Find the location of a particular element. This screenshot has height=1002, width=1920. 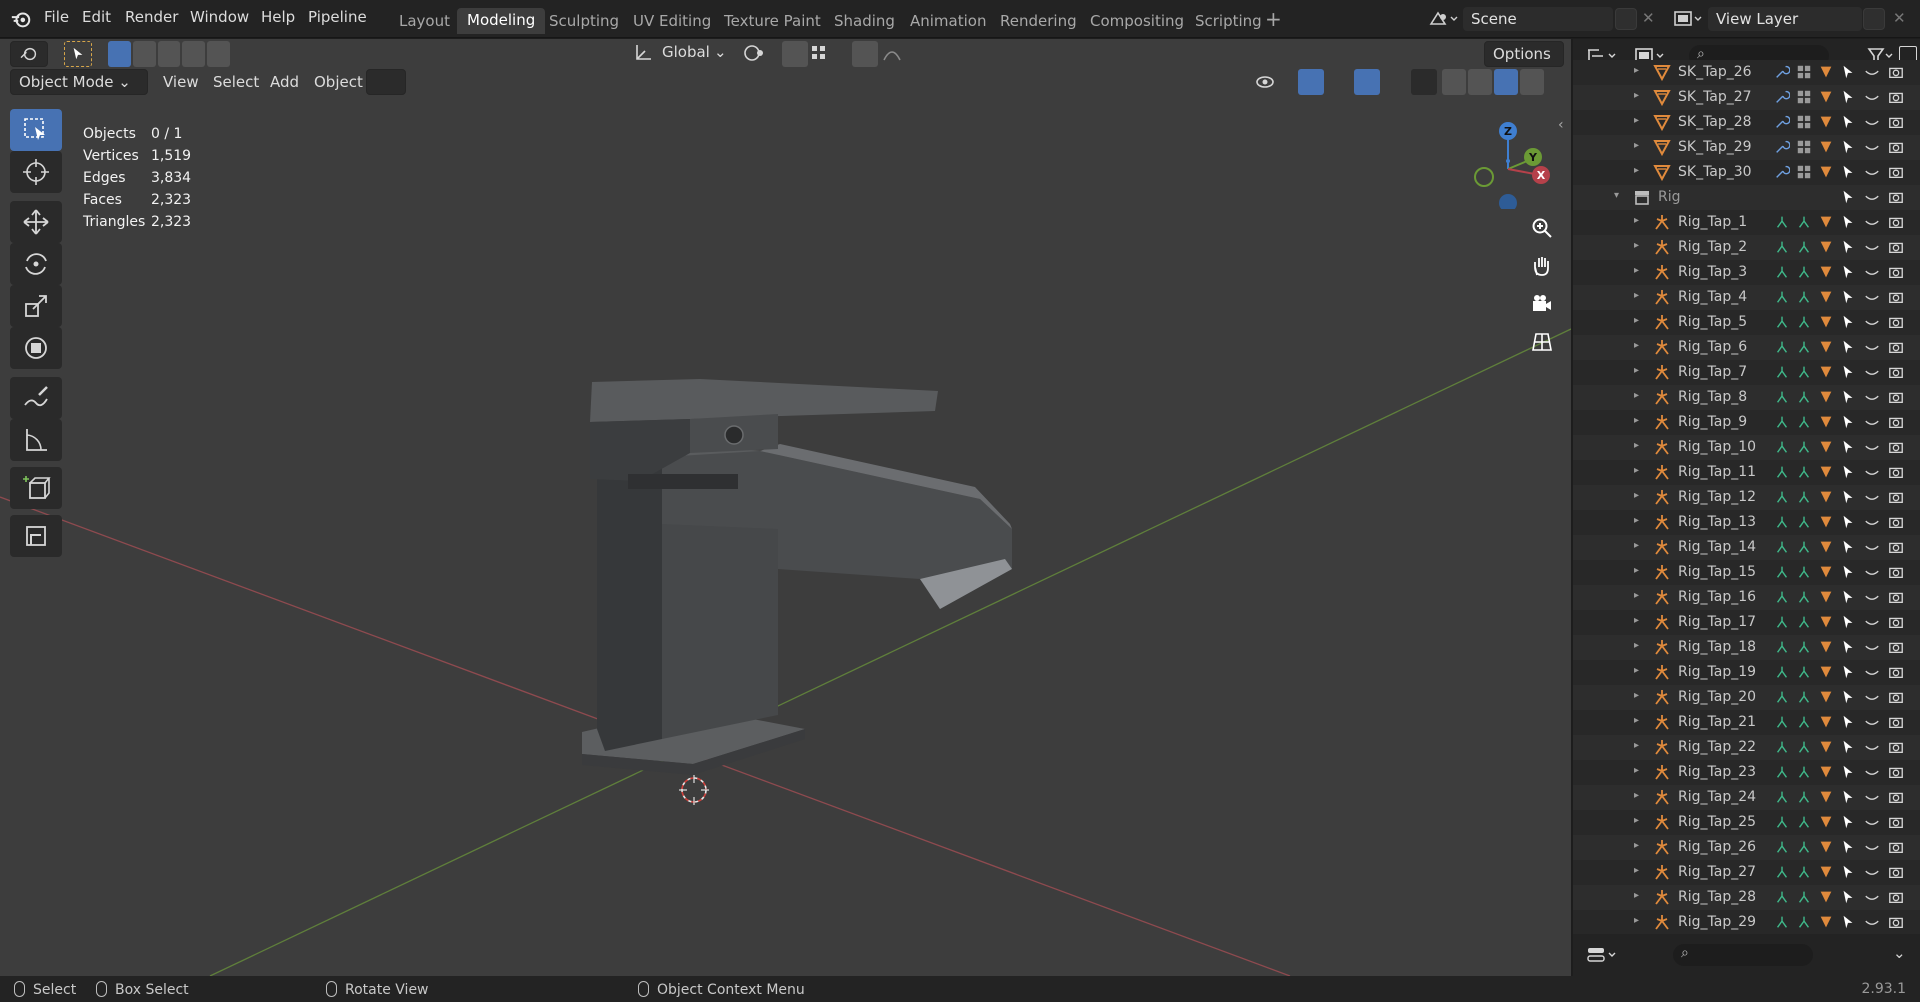

outliner-object-row: ▸ Rig_Tap_28 is located at coordinates (1746, 897).